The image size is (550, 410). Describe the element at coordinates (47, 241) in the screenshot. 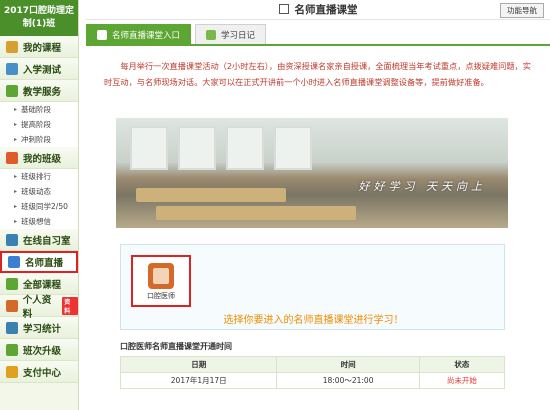

I see `sidebar-item-label: 在线自习室` at that location.